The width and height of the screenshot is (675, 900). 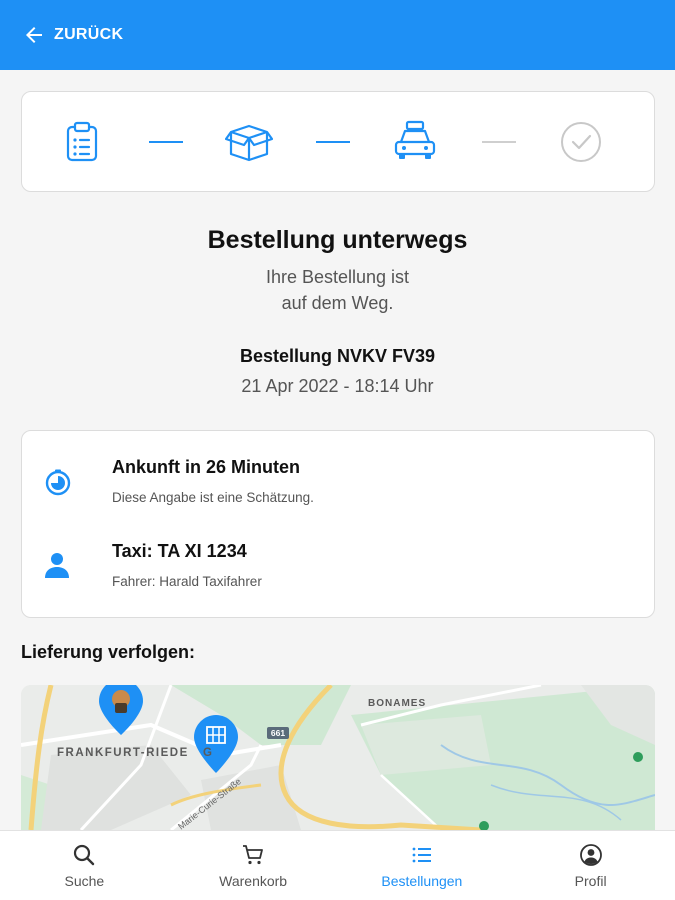 I want to click on search-icon, so click(x=84, y=854).